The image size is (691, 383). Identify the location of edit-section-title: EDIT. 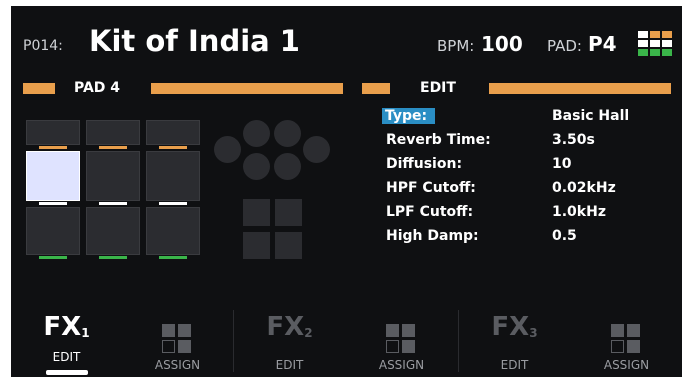
(438, 88).